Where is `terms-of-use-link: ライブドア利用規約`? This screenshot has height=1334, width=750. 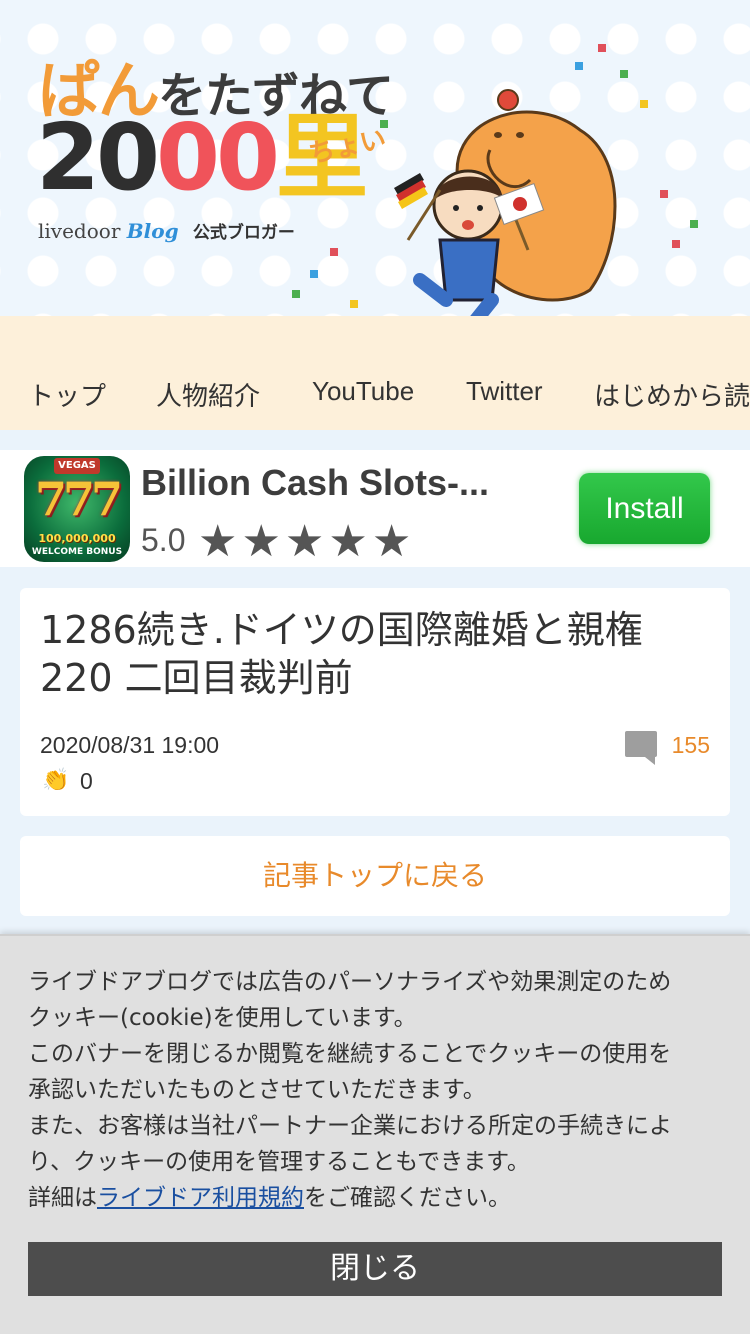
terms-of-use-link: ライブドア利用規約 is located at coordinates (200, 1198).